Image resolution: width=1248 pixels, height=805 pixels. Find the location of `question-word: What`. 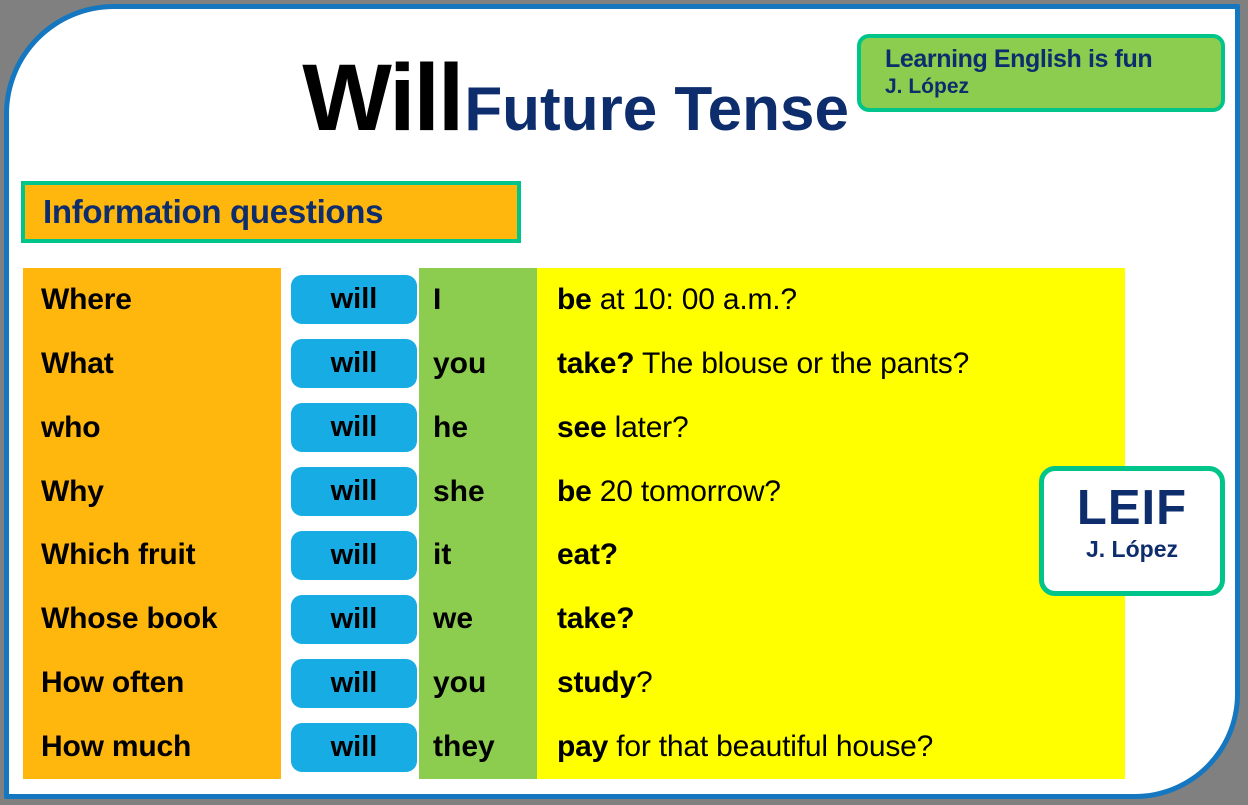

question-word: What is located at coordinates (77, 363).